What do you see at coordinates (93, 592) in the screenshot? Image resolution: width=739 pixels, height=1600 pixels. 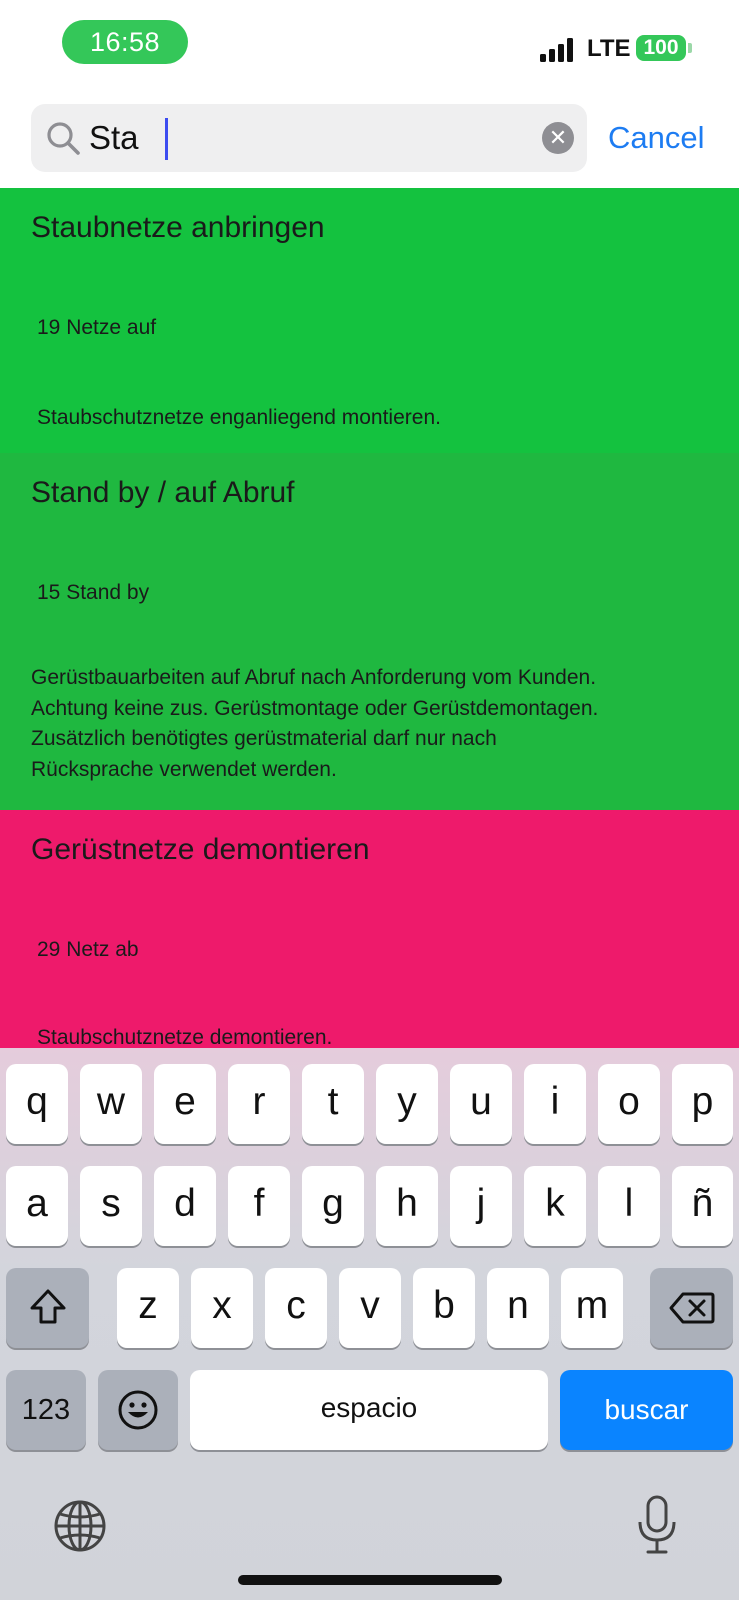 I see `result-code: 15 Stand by` at bounding box center [93, 592].